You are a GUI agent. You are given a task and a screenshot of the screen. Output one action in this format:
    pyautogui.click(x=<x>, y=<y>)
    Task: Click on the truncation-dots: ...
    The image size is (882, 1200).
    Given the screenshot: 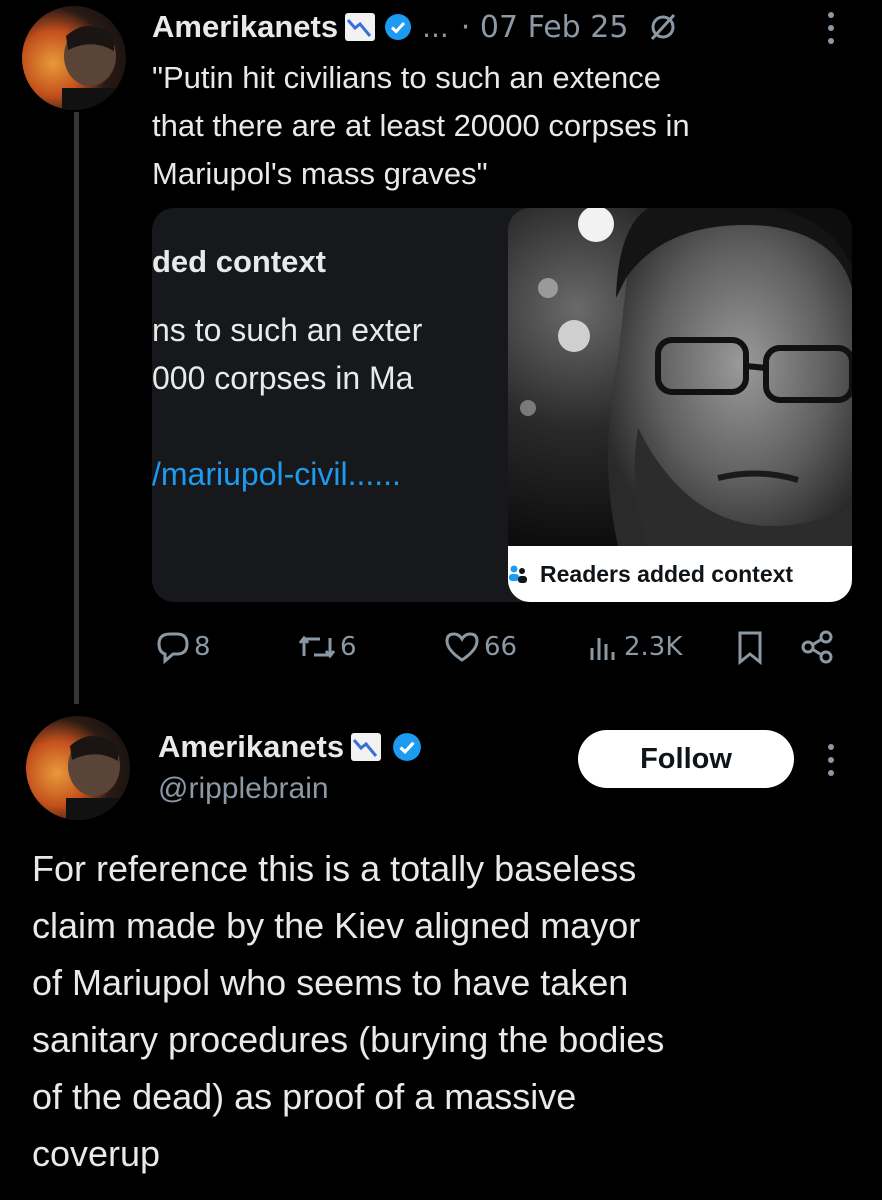 What is the action you would take?
    pyautogui.click(x=435, y=27)
    